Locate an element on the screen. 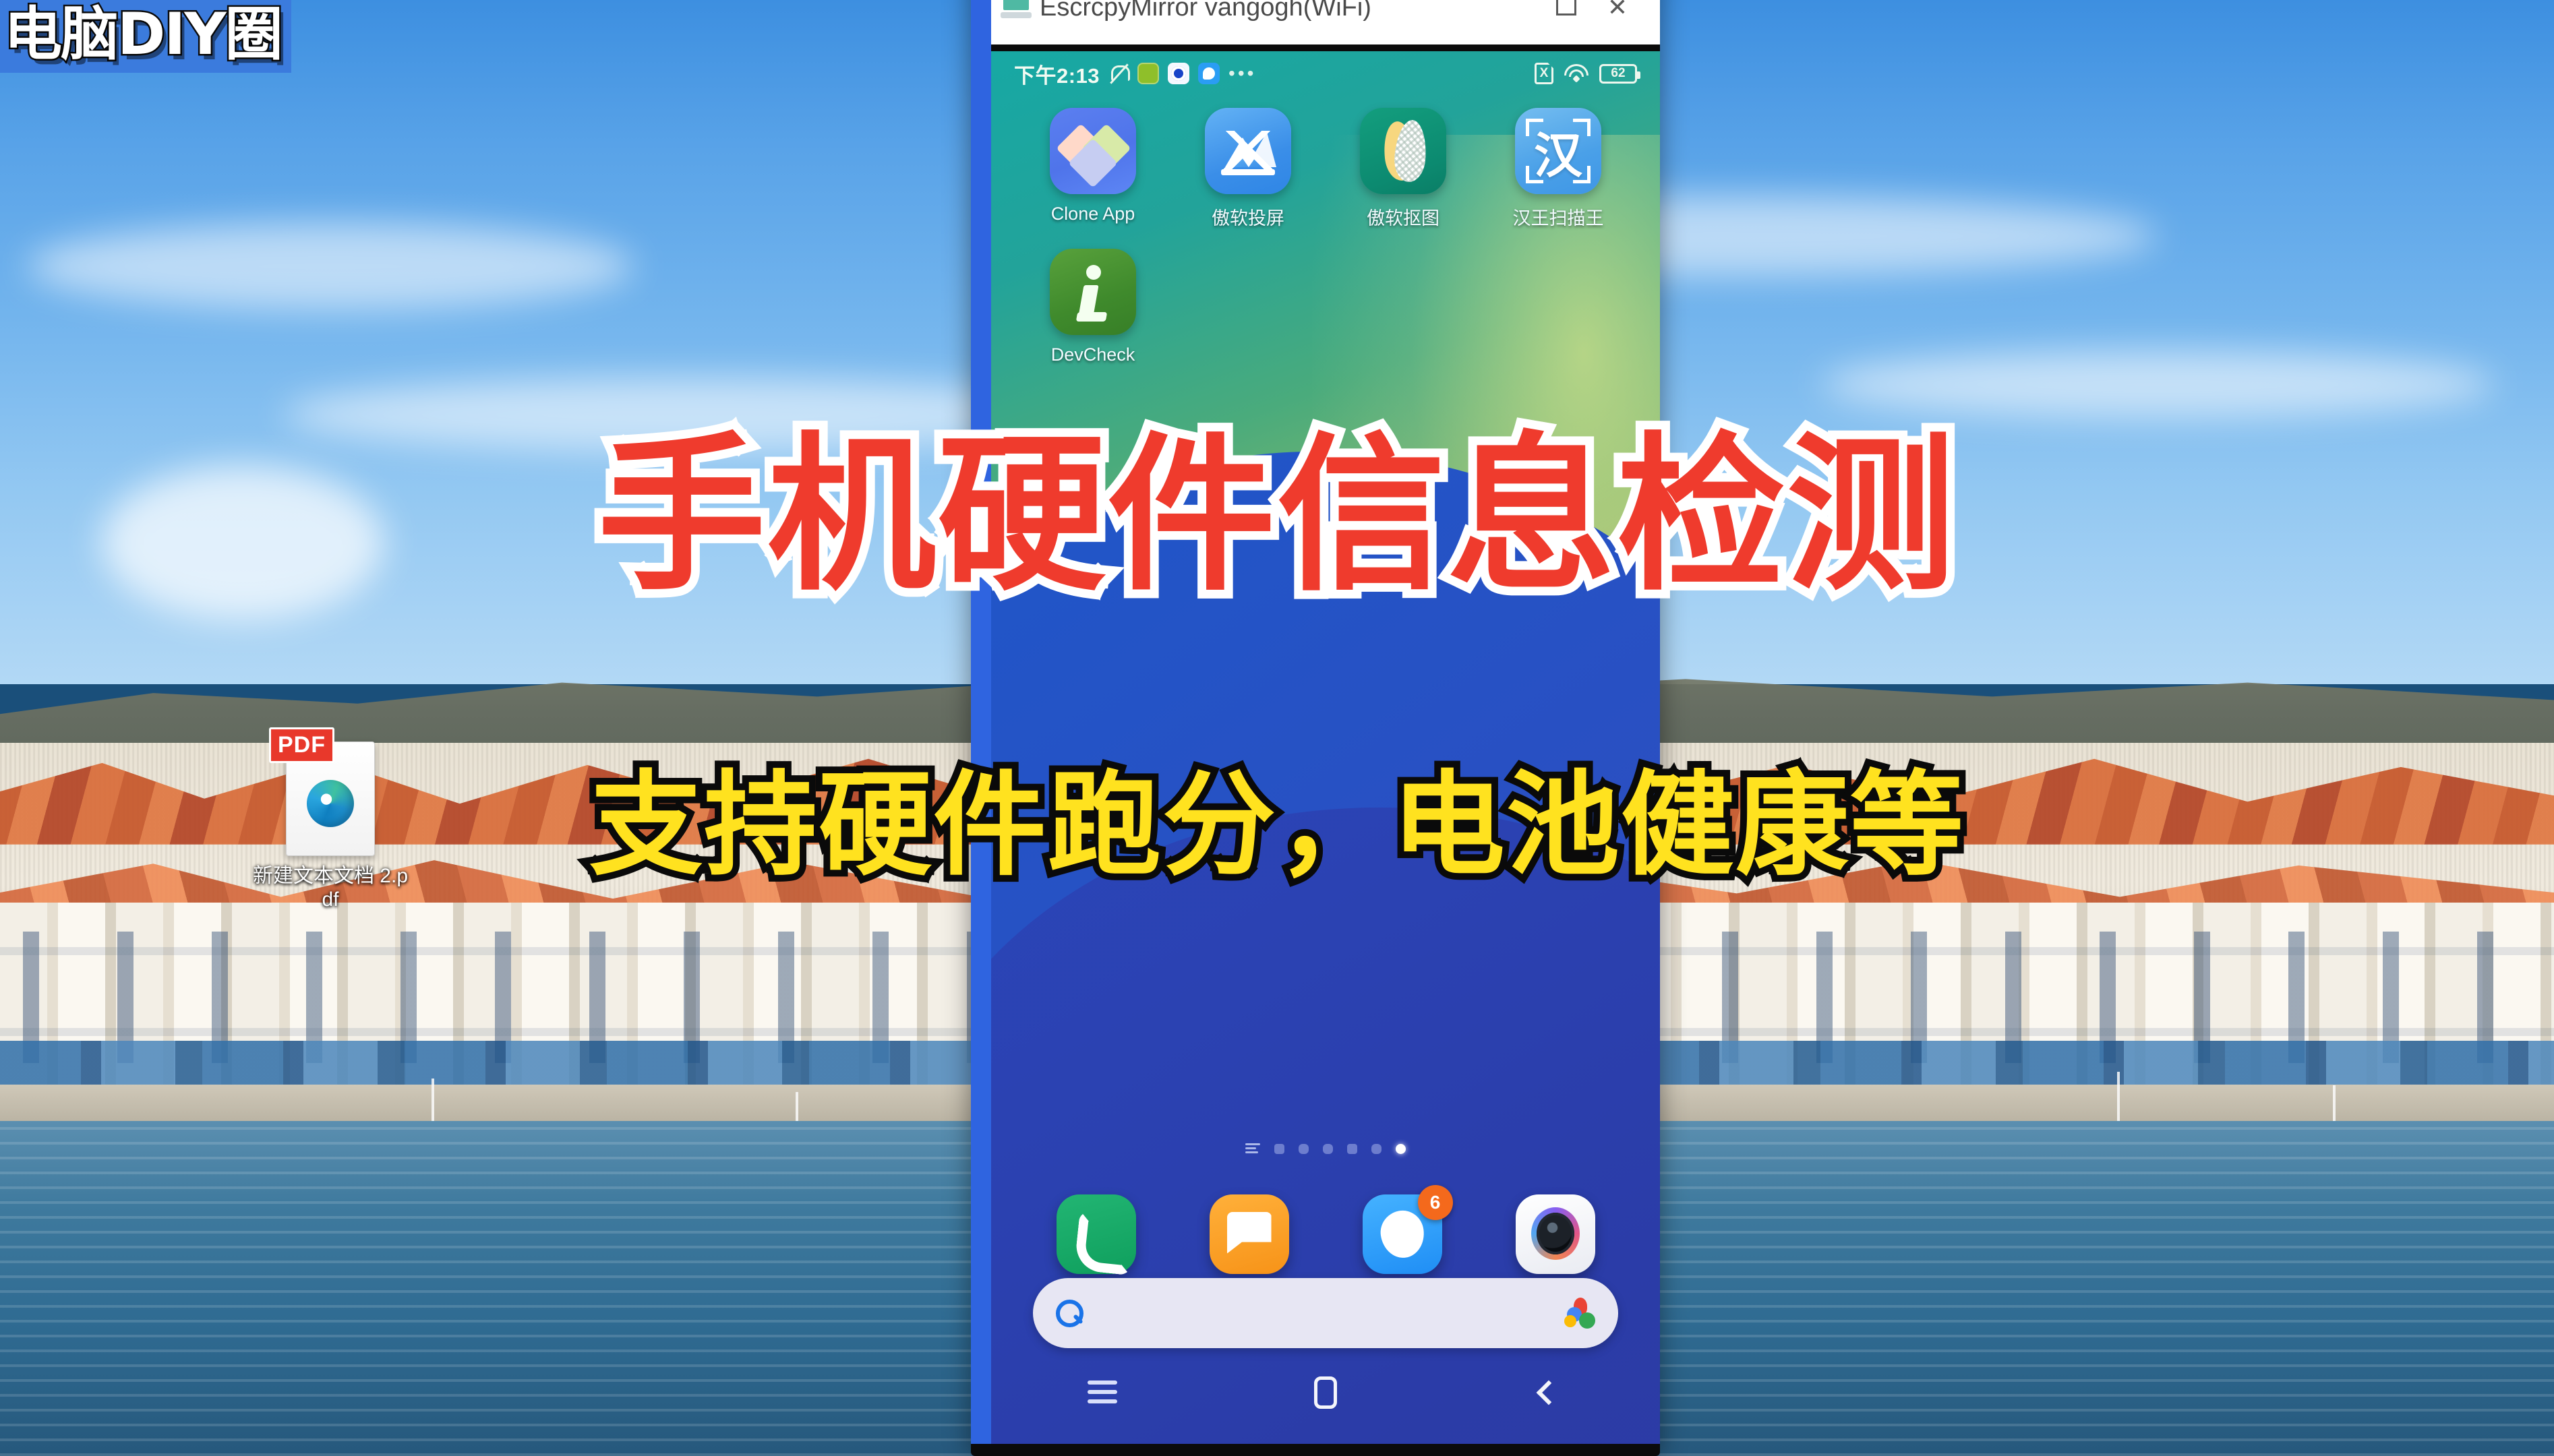  battery-level: 62 is located at coordinates (1619, 73).